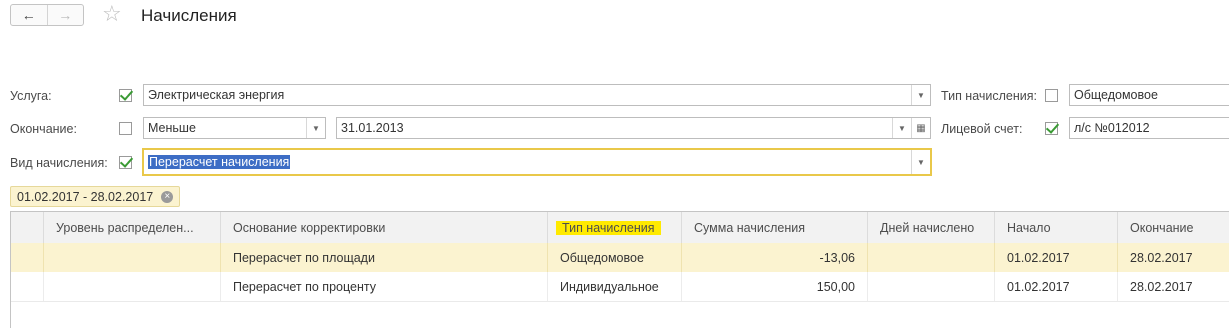  I want to click on cell-amount: -13,06, so click(775, 257).